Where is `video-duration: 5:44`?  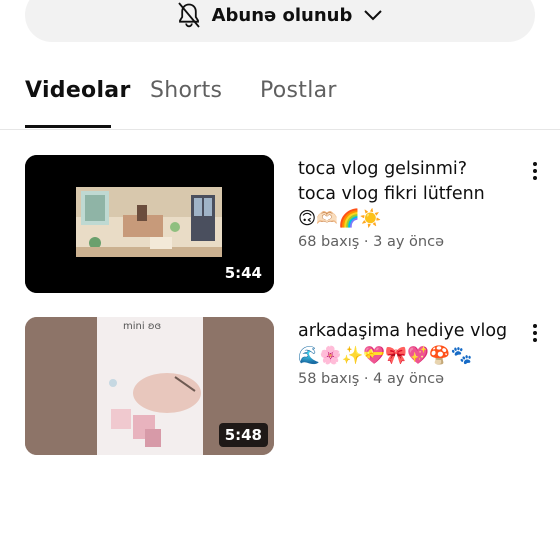 video-duration: 5:44 is located at coordinates (243, 273).